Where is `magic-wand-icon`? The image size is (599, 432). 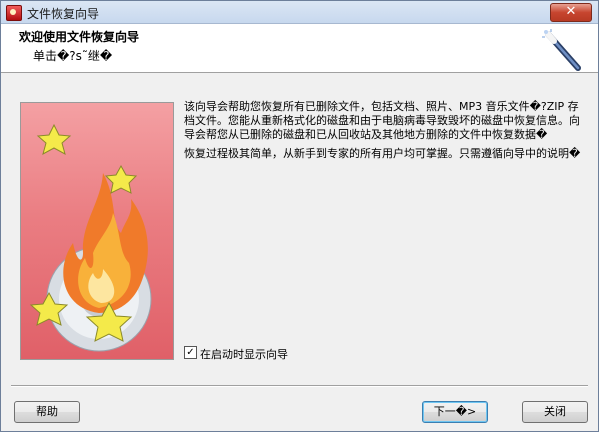
magic-wand-icon is located at coordinates (561, 50).